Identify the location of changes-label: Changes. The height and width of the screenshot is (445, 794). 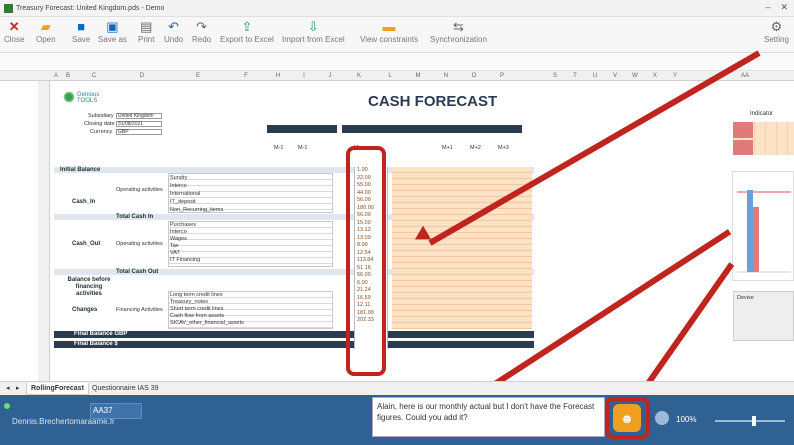
(85, 310).